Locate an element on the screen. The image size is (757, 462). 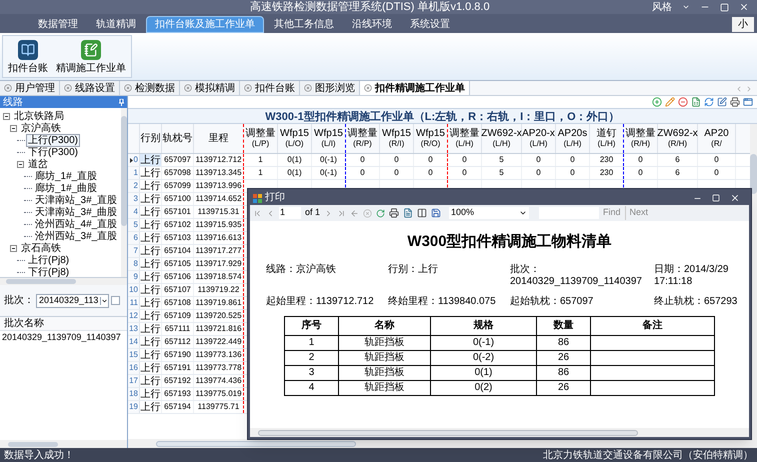
document-tab: 模拟精调 is located at coordinates (210, 88).